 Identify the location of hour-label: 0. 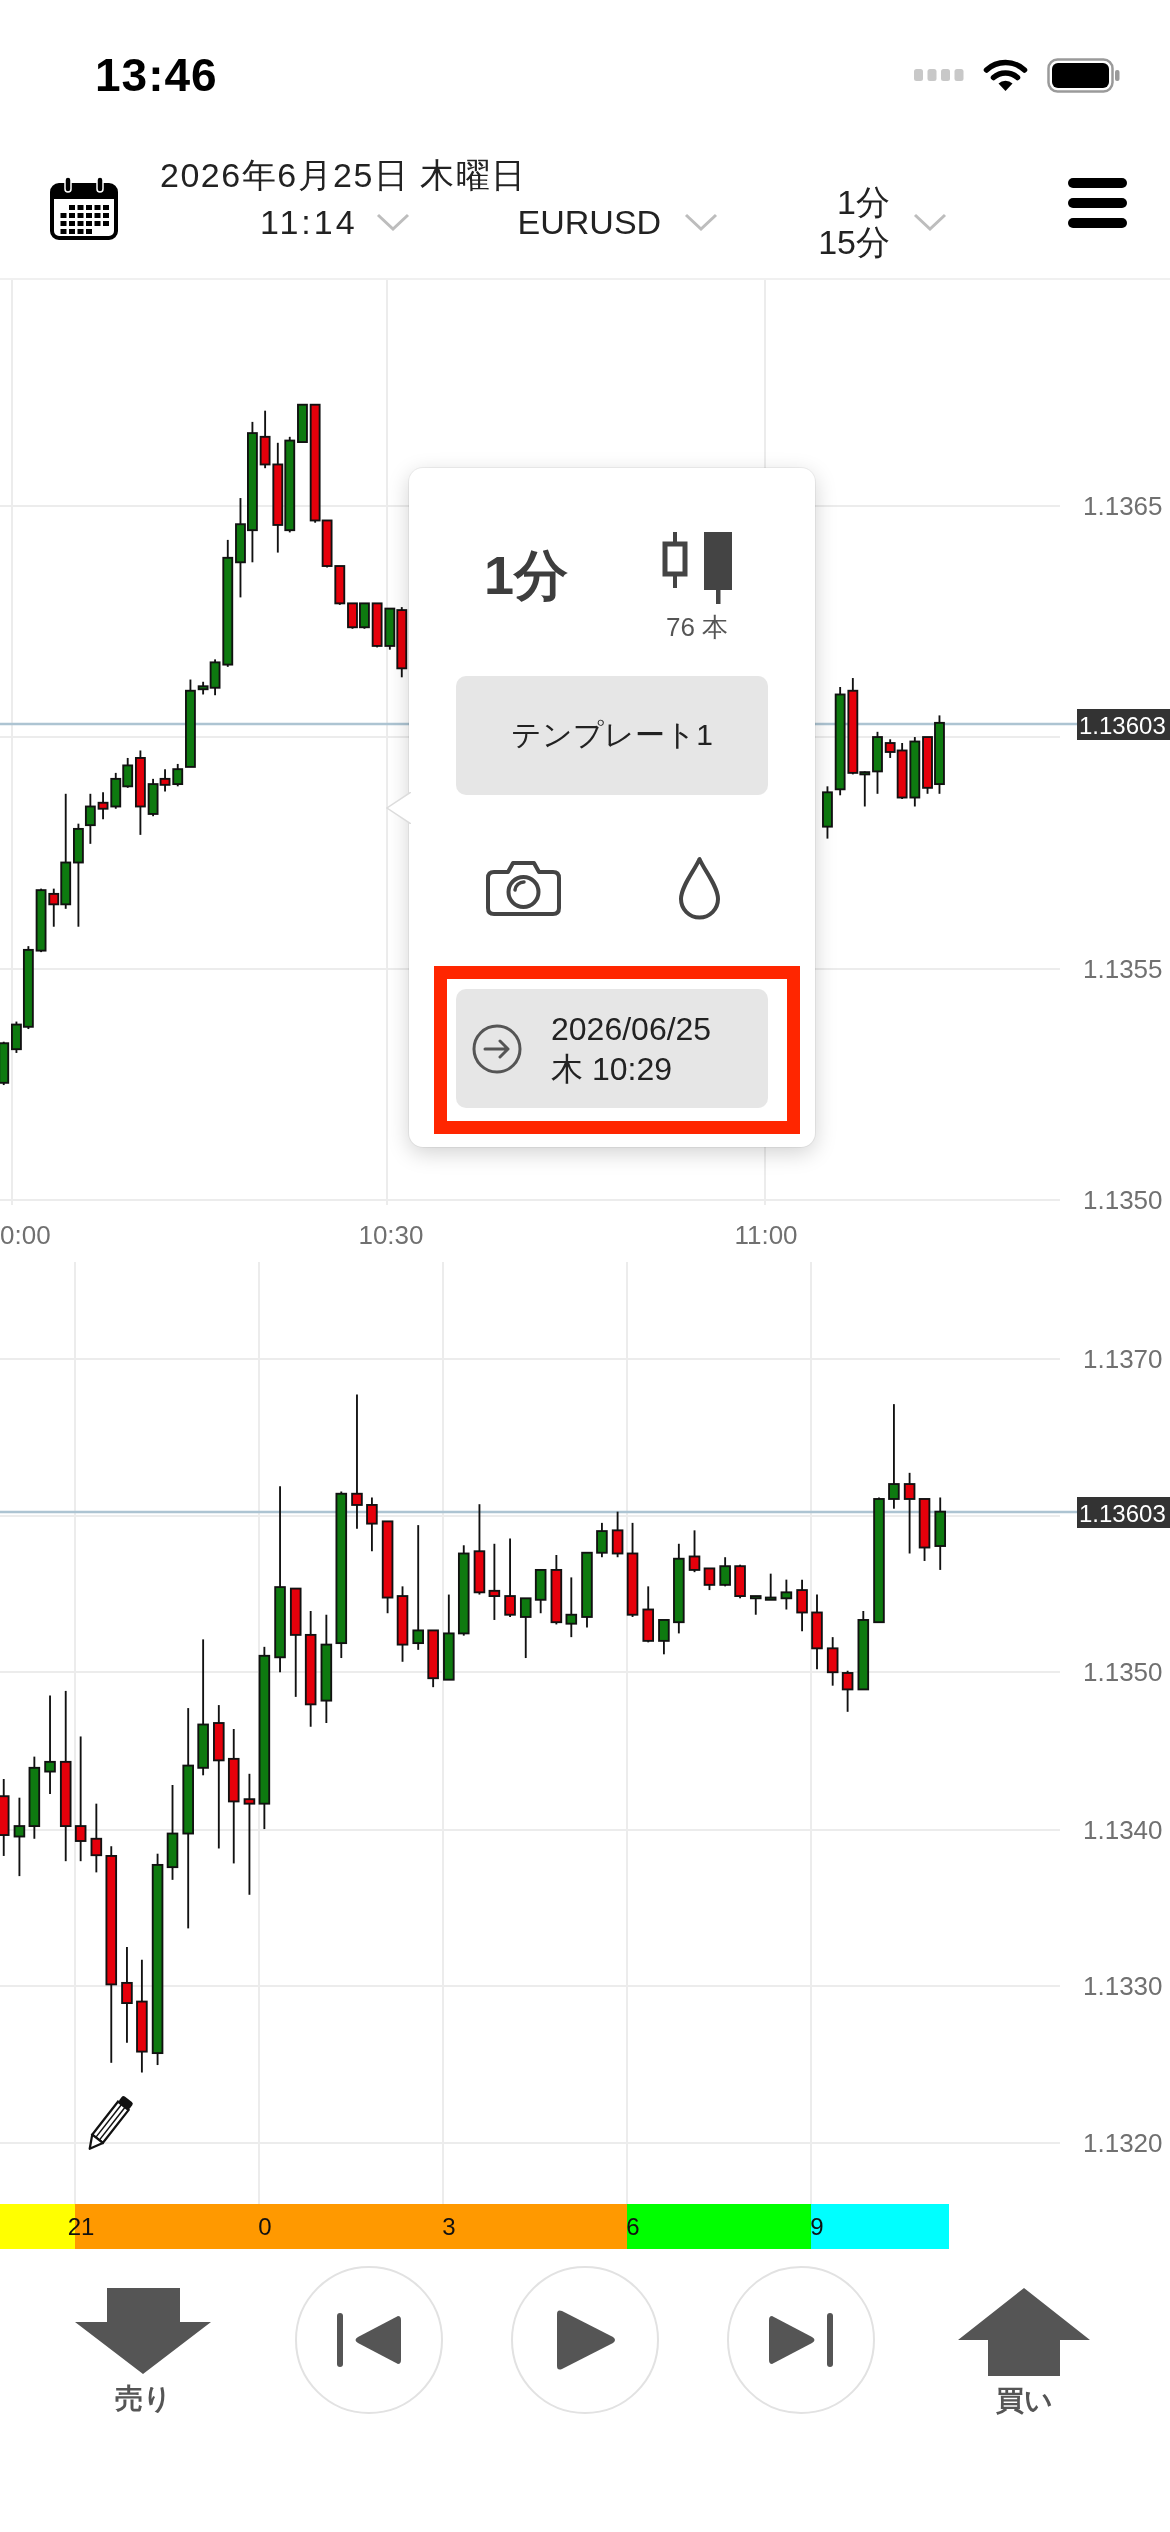
(265, 2227).